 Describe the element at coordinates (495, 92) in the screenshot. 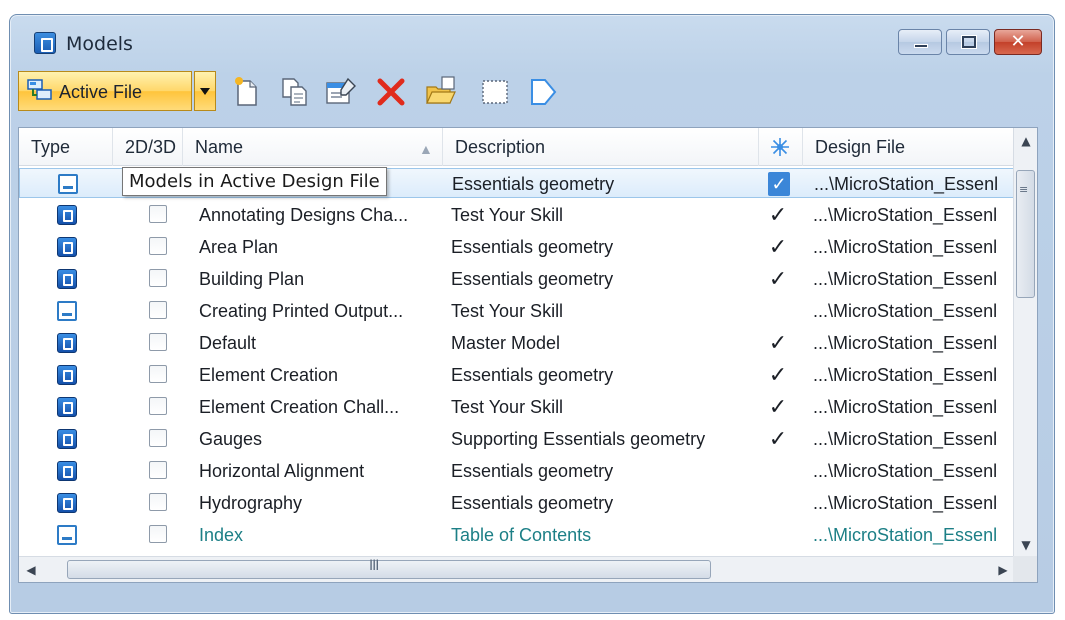

I see `select-icon` at that location.